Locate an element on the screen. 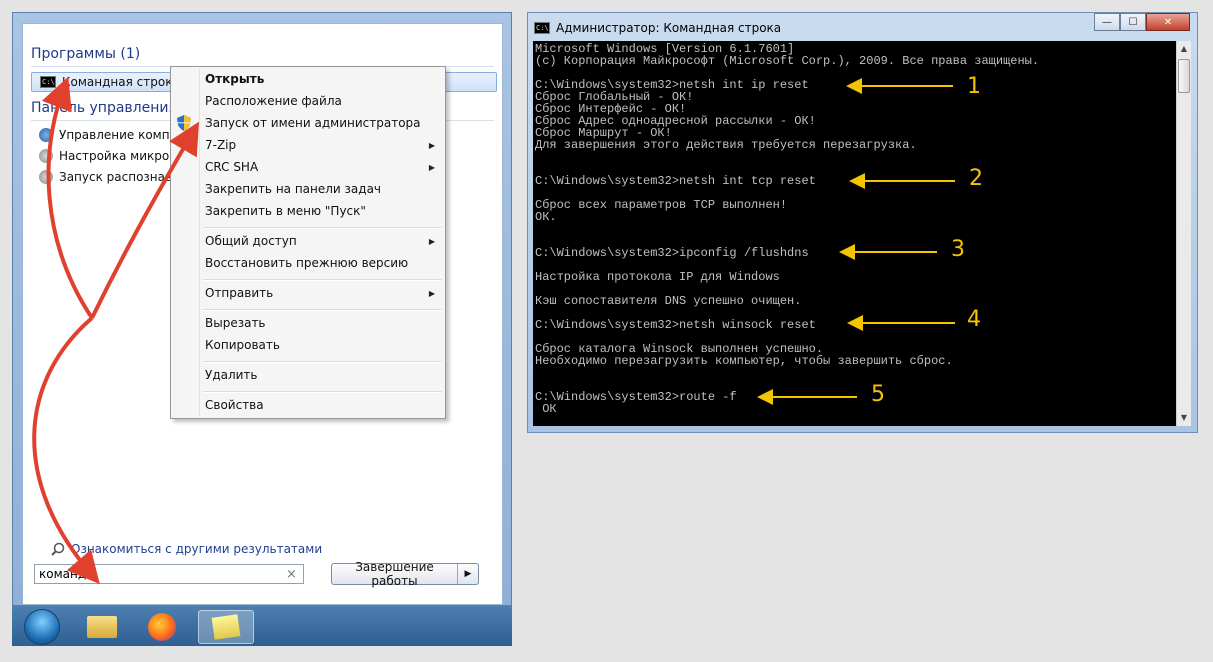  step-number-5: 5 is located at coordinates (878, 394).